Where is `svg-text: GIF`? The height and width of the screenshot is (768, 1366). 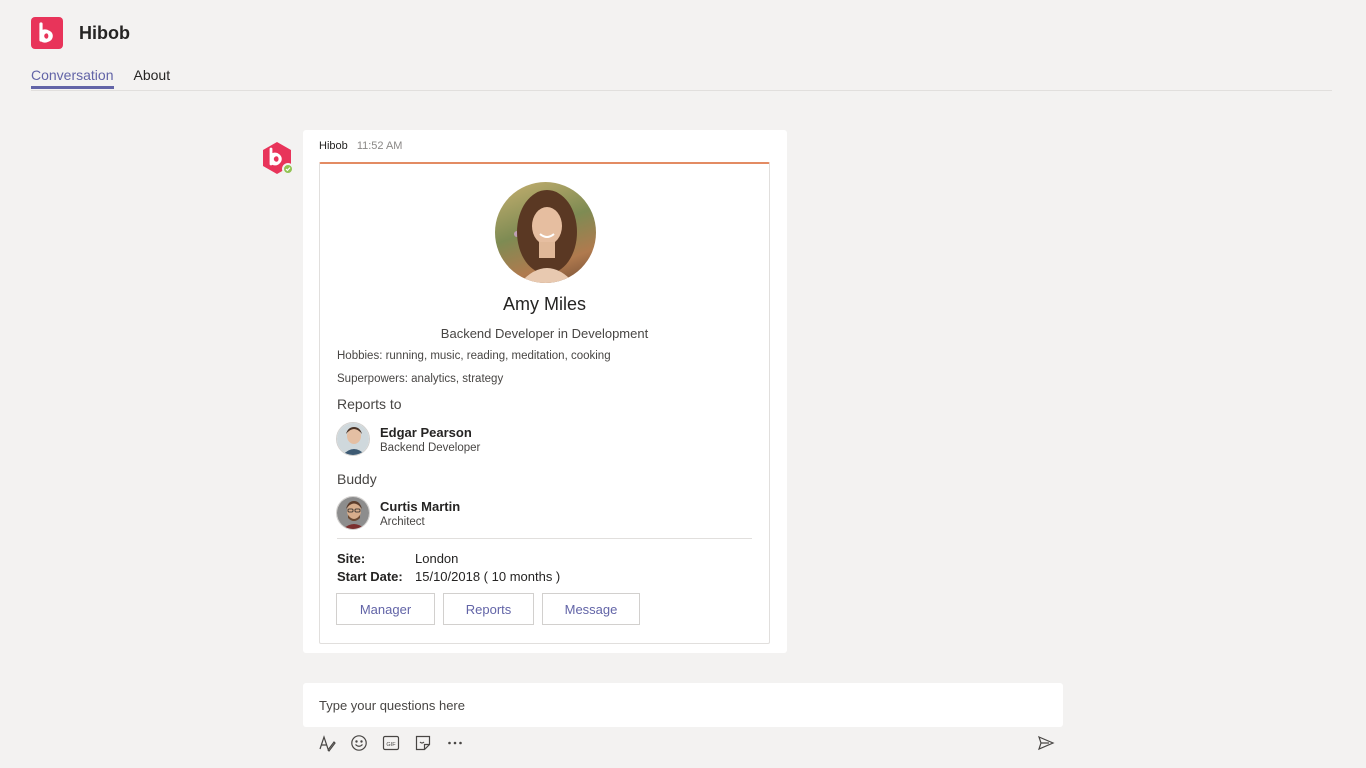
svg-text: GIF is located at coordinates (391, 745).